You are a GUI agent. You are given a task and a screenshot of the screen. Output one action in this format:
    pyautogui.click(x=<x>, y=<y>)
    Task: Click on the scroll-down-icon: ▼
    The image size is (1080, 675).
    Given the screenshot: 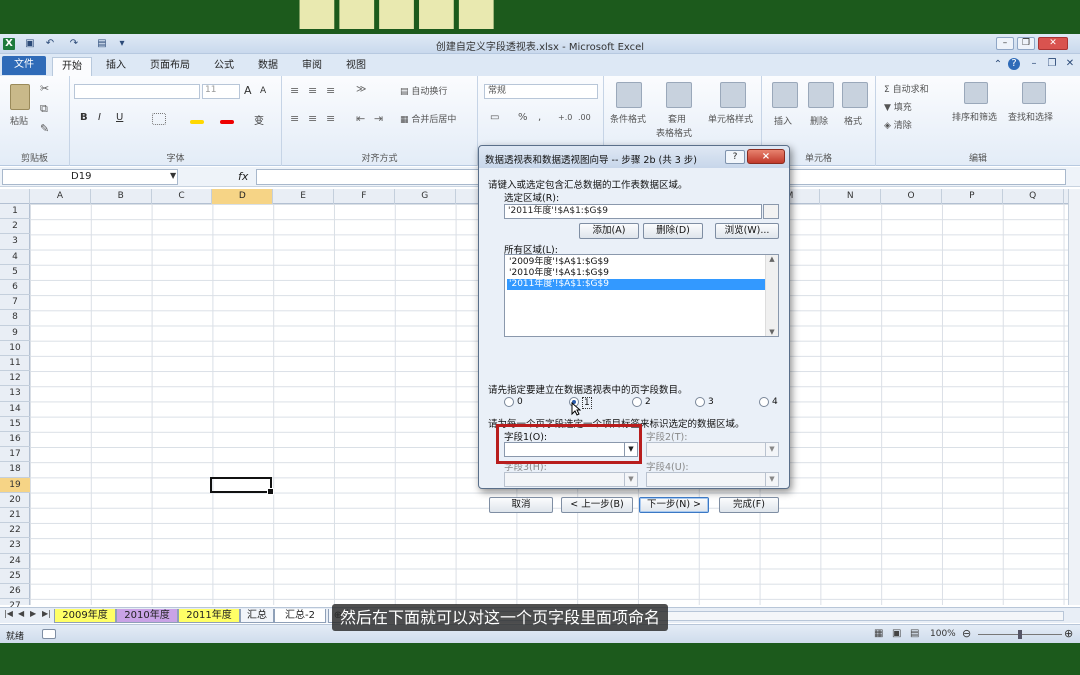 What is the action you would take?
    pyautogui.click(x=772, y=332)
    